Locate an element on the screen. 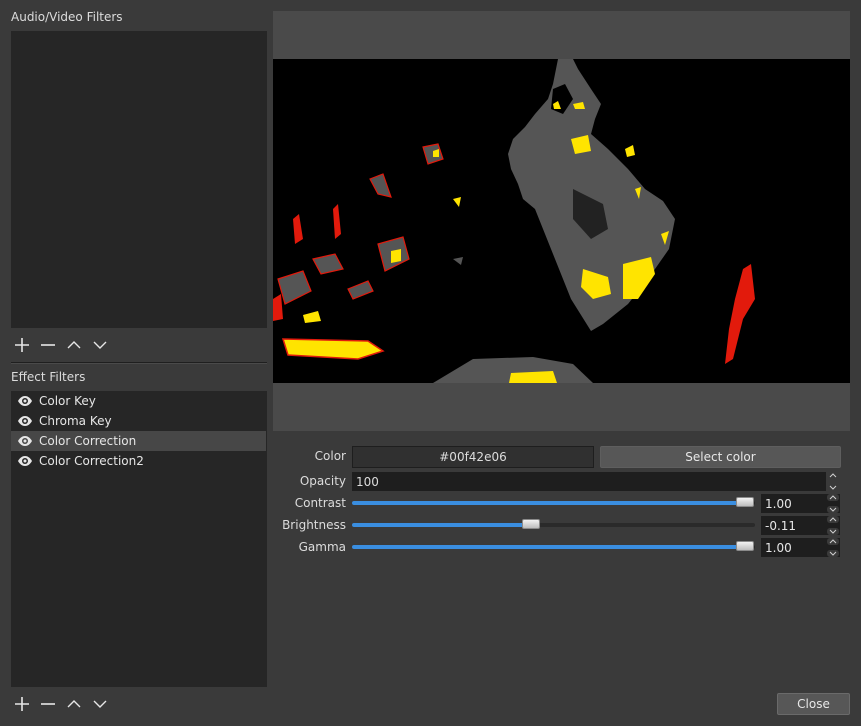 The height and width of the screenshot is (726, 861). brightness-slider-handle is located at coordinates (531, 524).